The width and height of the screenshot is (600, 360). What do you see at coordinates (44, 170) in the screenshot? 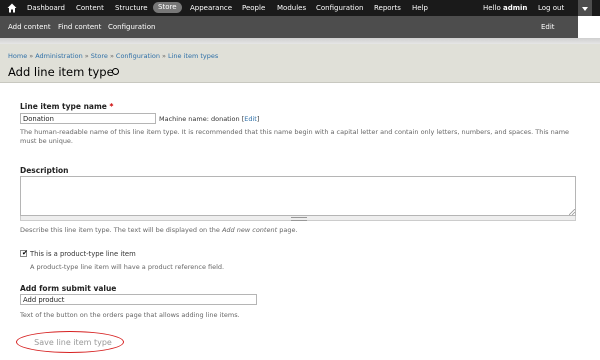
I see `description-label: Description` at bounding box center [44, 170].